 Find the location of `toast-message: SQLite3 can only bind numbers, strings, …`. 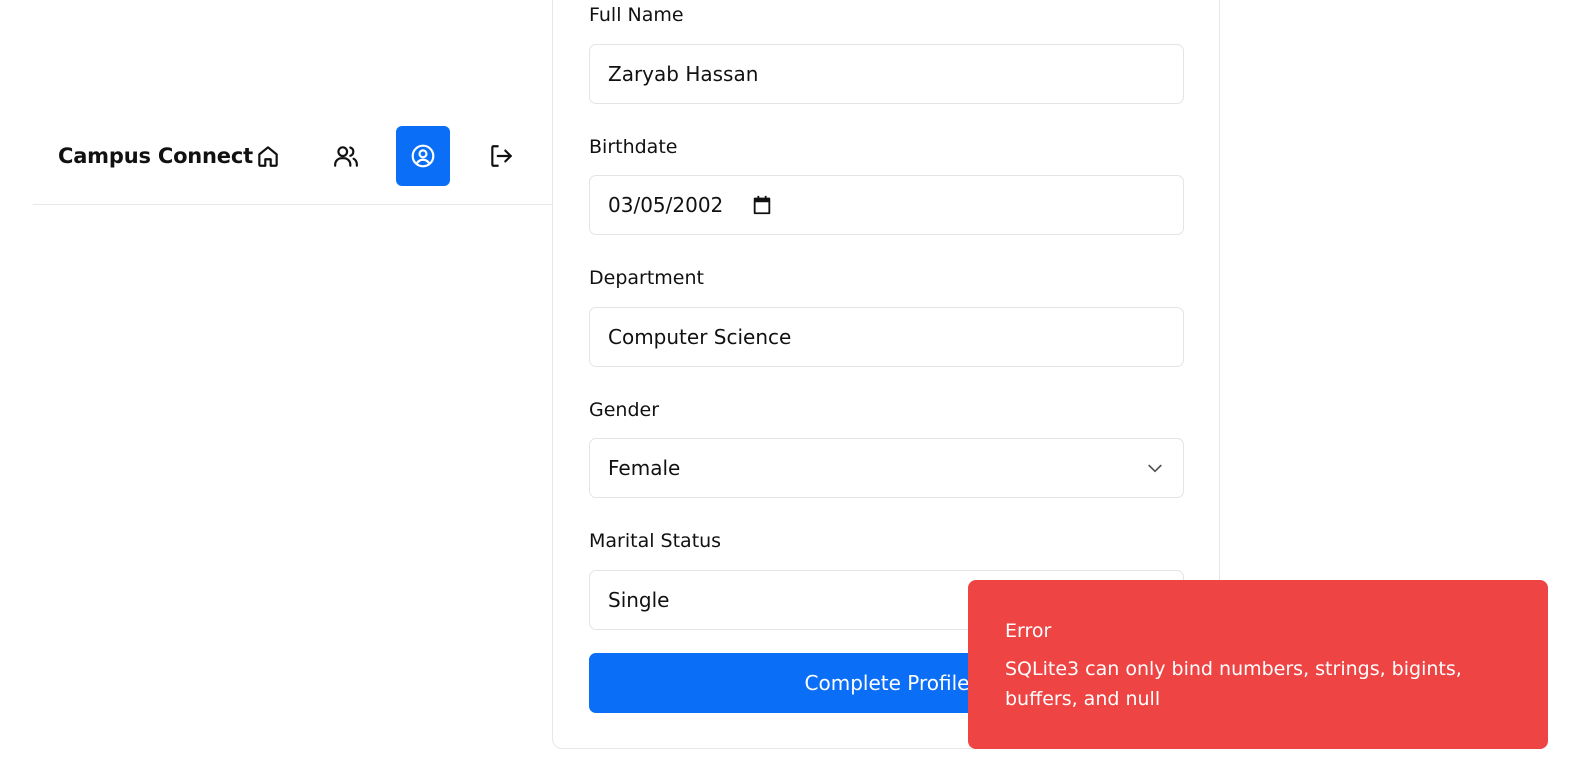

toast-message: SQLite3 can only bind numbers, strings, … is located at coordinates (1233, 684).